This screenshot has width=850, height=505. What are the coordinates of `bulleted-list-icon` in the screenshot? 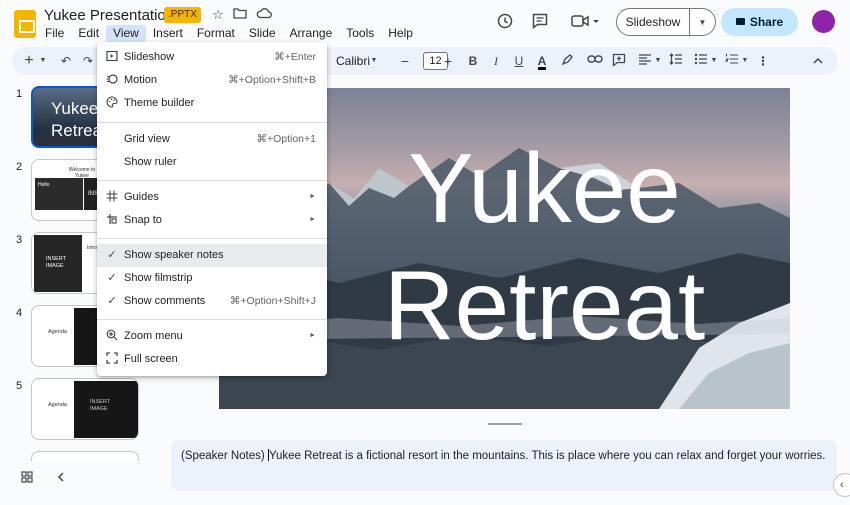 It's located at (701, 61).